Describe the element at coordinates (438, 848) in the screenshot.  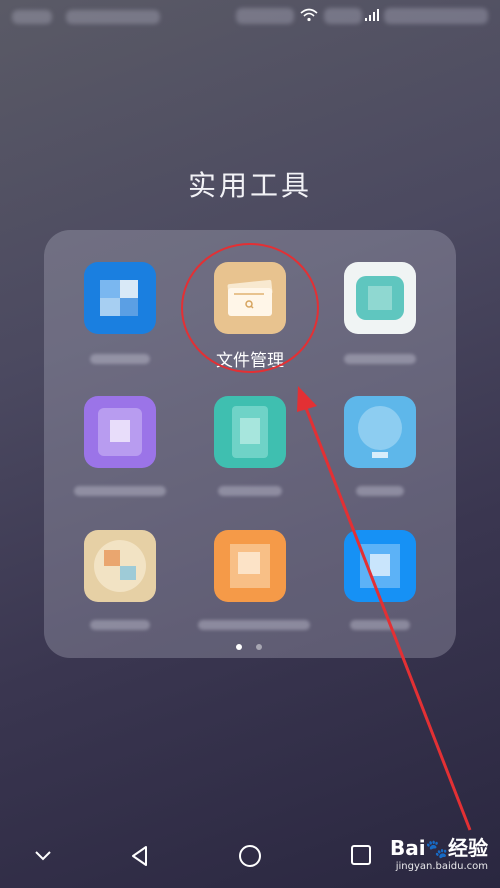
I see `watermark-logo: Bai🐾经验` at that location.